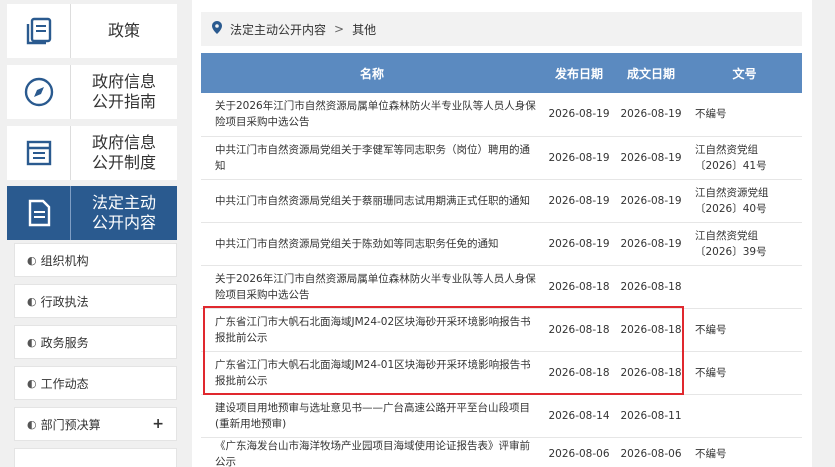 The image size is (835, 467). I want to click on breadcrumb-link: 法定主动公开内容, so click(278, 29).